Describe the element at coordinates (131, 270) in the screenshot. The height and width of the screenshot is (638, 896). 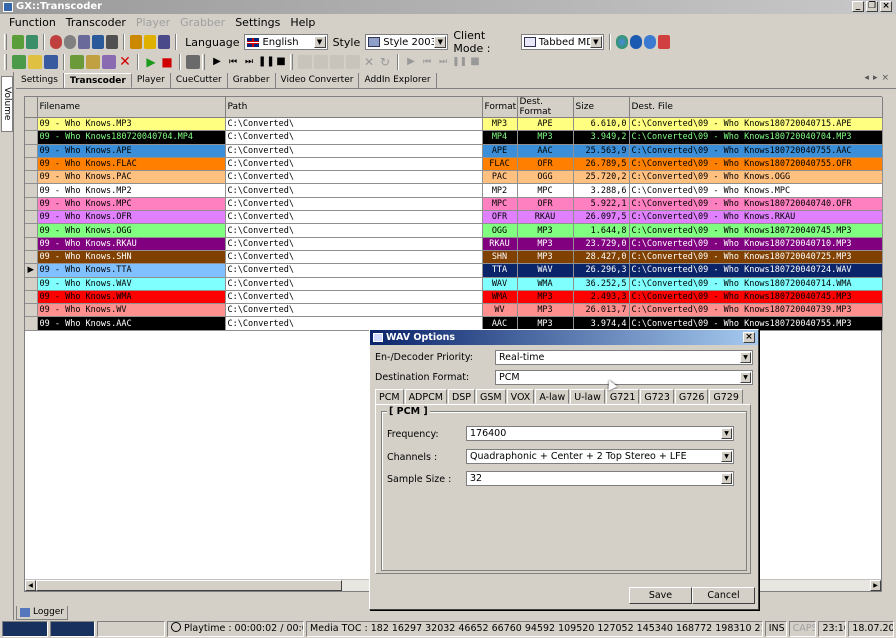
I see `cell-filename: 09 - Who Knows.TTA` at that location.